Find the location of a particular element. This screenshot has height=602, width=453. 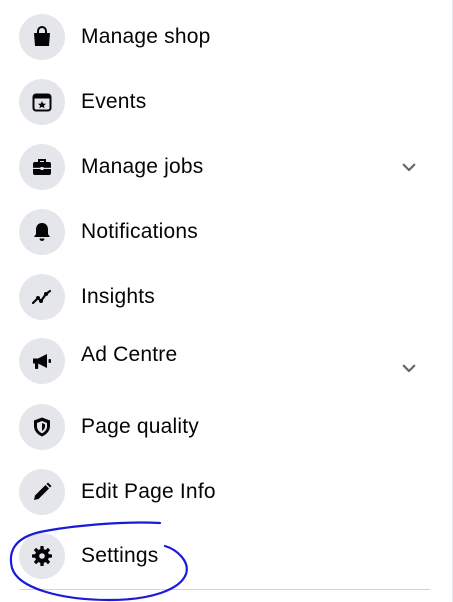

menu-item-label: Edit Page Info is located at coordinates (148, 491).